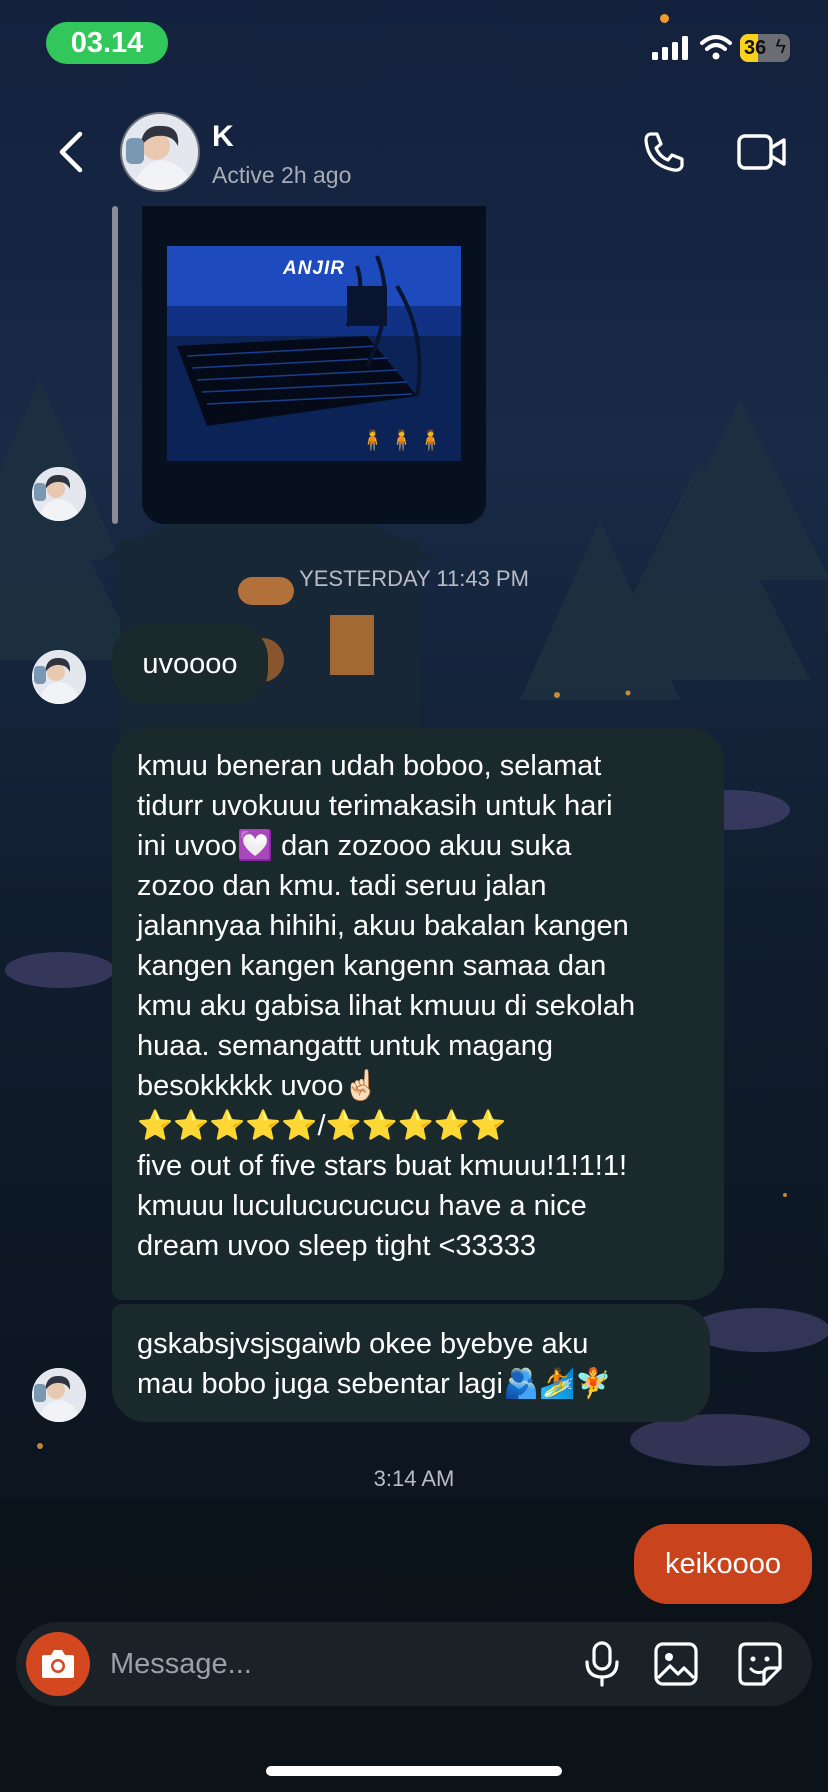 The image size is (828, 1792). What do you see at coordinates (375, 806) in the screenshot?
I see `message-line: tidurr uvokuuu terimakasih untuk hari` at bounding box center [375, 806].